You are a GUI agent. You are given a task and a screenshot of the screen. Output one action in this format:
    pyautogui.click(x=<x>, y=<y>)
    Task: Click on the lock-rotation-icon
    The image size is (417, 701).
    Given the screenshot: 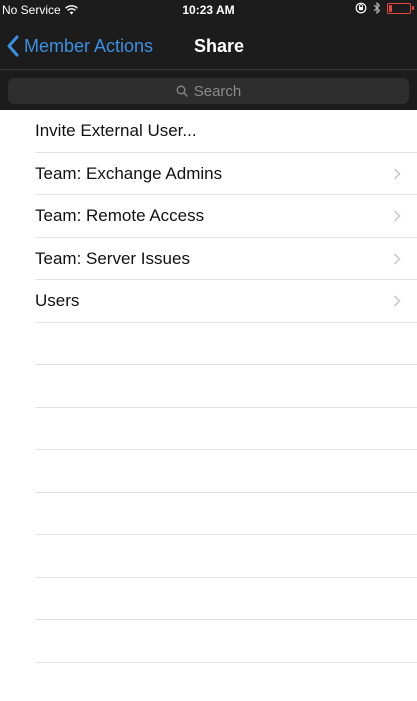 What is the action you would take?
    pyautogui.click(x=361, y=8)
    